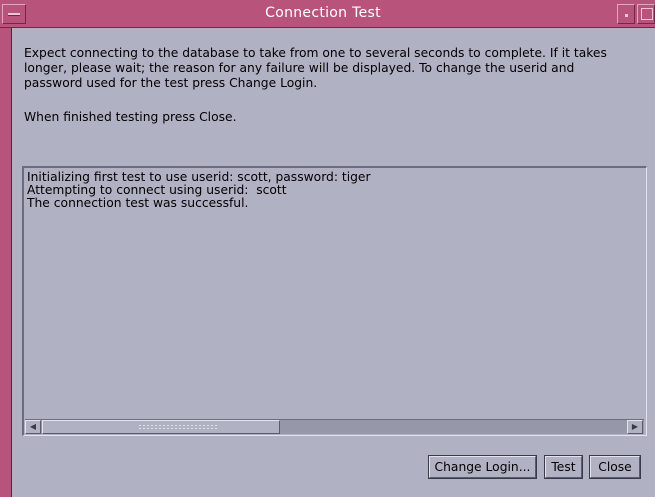 The height and width of the screenshot is (497, 655). Describe the element at coordinates (626, 14) in the screenshot. I see `minimize-icon` at that location.